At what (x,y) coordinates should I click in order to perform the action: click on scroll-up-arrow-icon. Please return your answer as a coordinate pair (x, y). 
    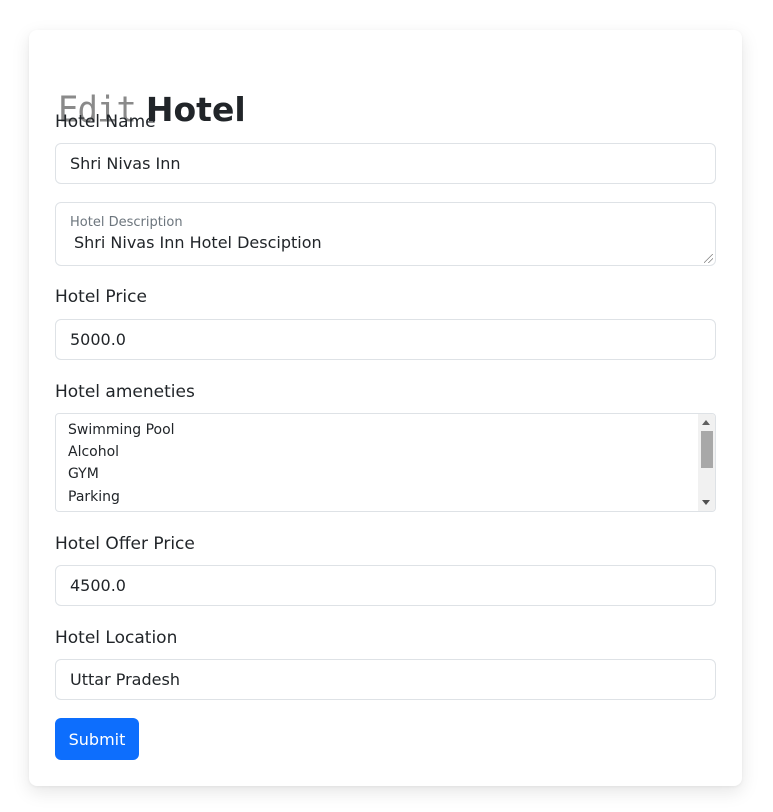
    Looking at the image, I should click on (706, 422).